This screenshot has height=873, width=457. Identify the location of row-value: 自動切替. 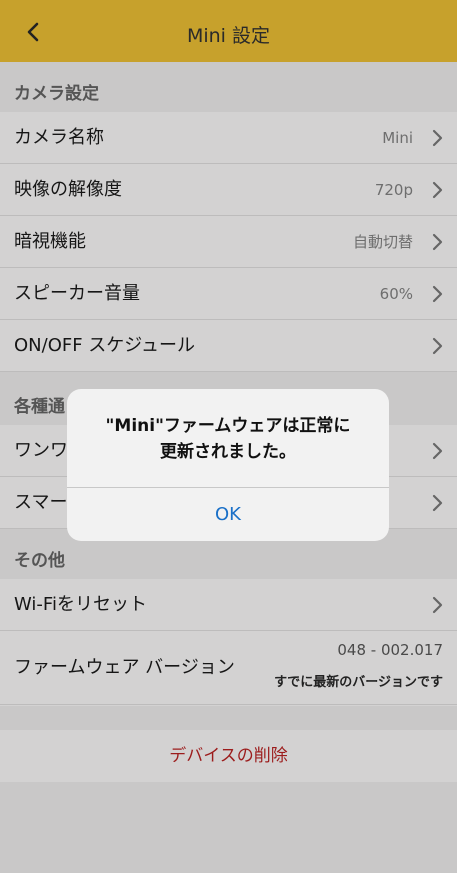
(382, 242).